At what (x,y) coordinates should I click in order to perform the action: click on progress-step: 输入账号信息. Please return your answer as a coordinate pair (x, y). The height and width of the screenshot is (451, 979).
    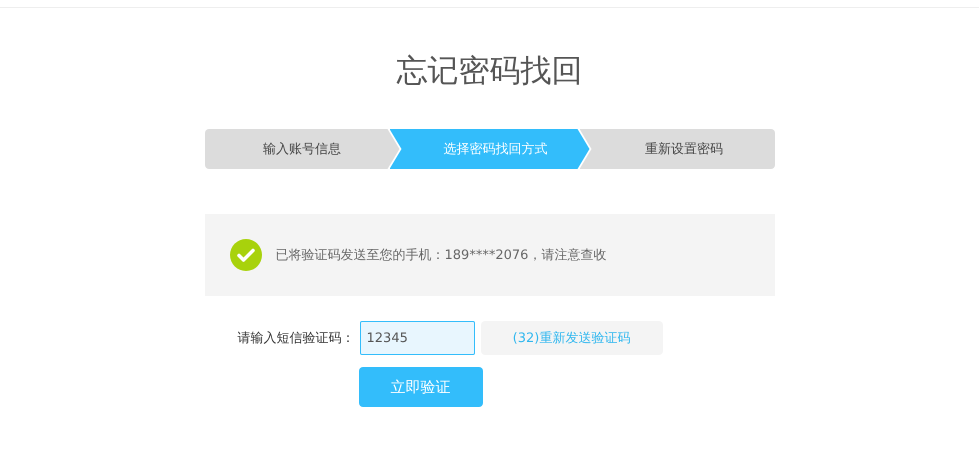
    Looking at the image, I should click on (302, 149).